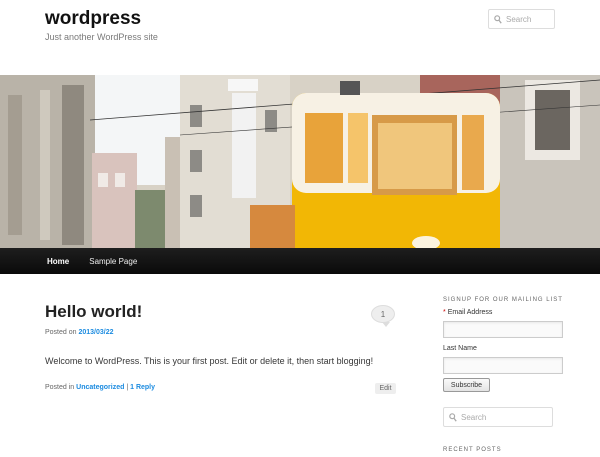 The height and width of the screenshot is (457, 600). Describe the element at coordinates (101, 37) in the screenshot. I see `site-description: Just another WordPress site` at that location.